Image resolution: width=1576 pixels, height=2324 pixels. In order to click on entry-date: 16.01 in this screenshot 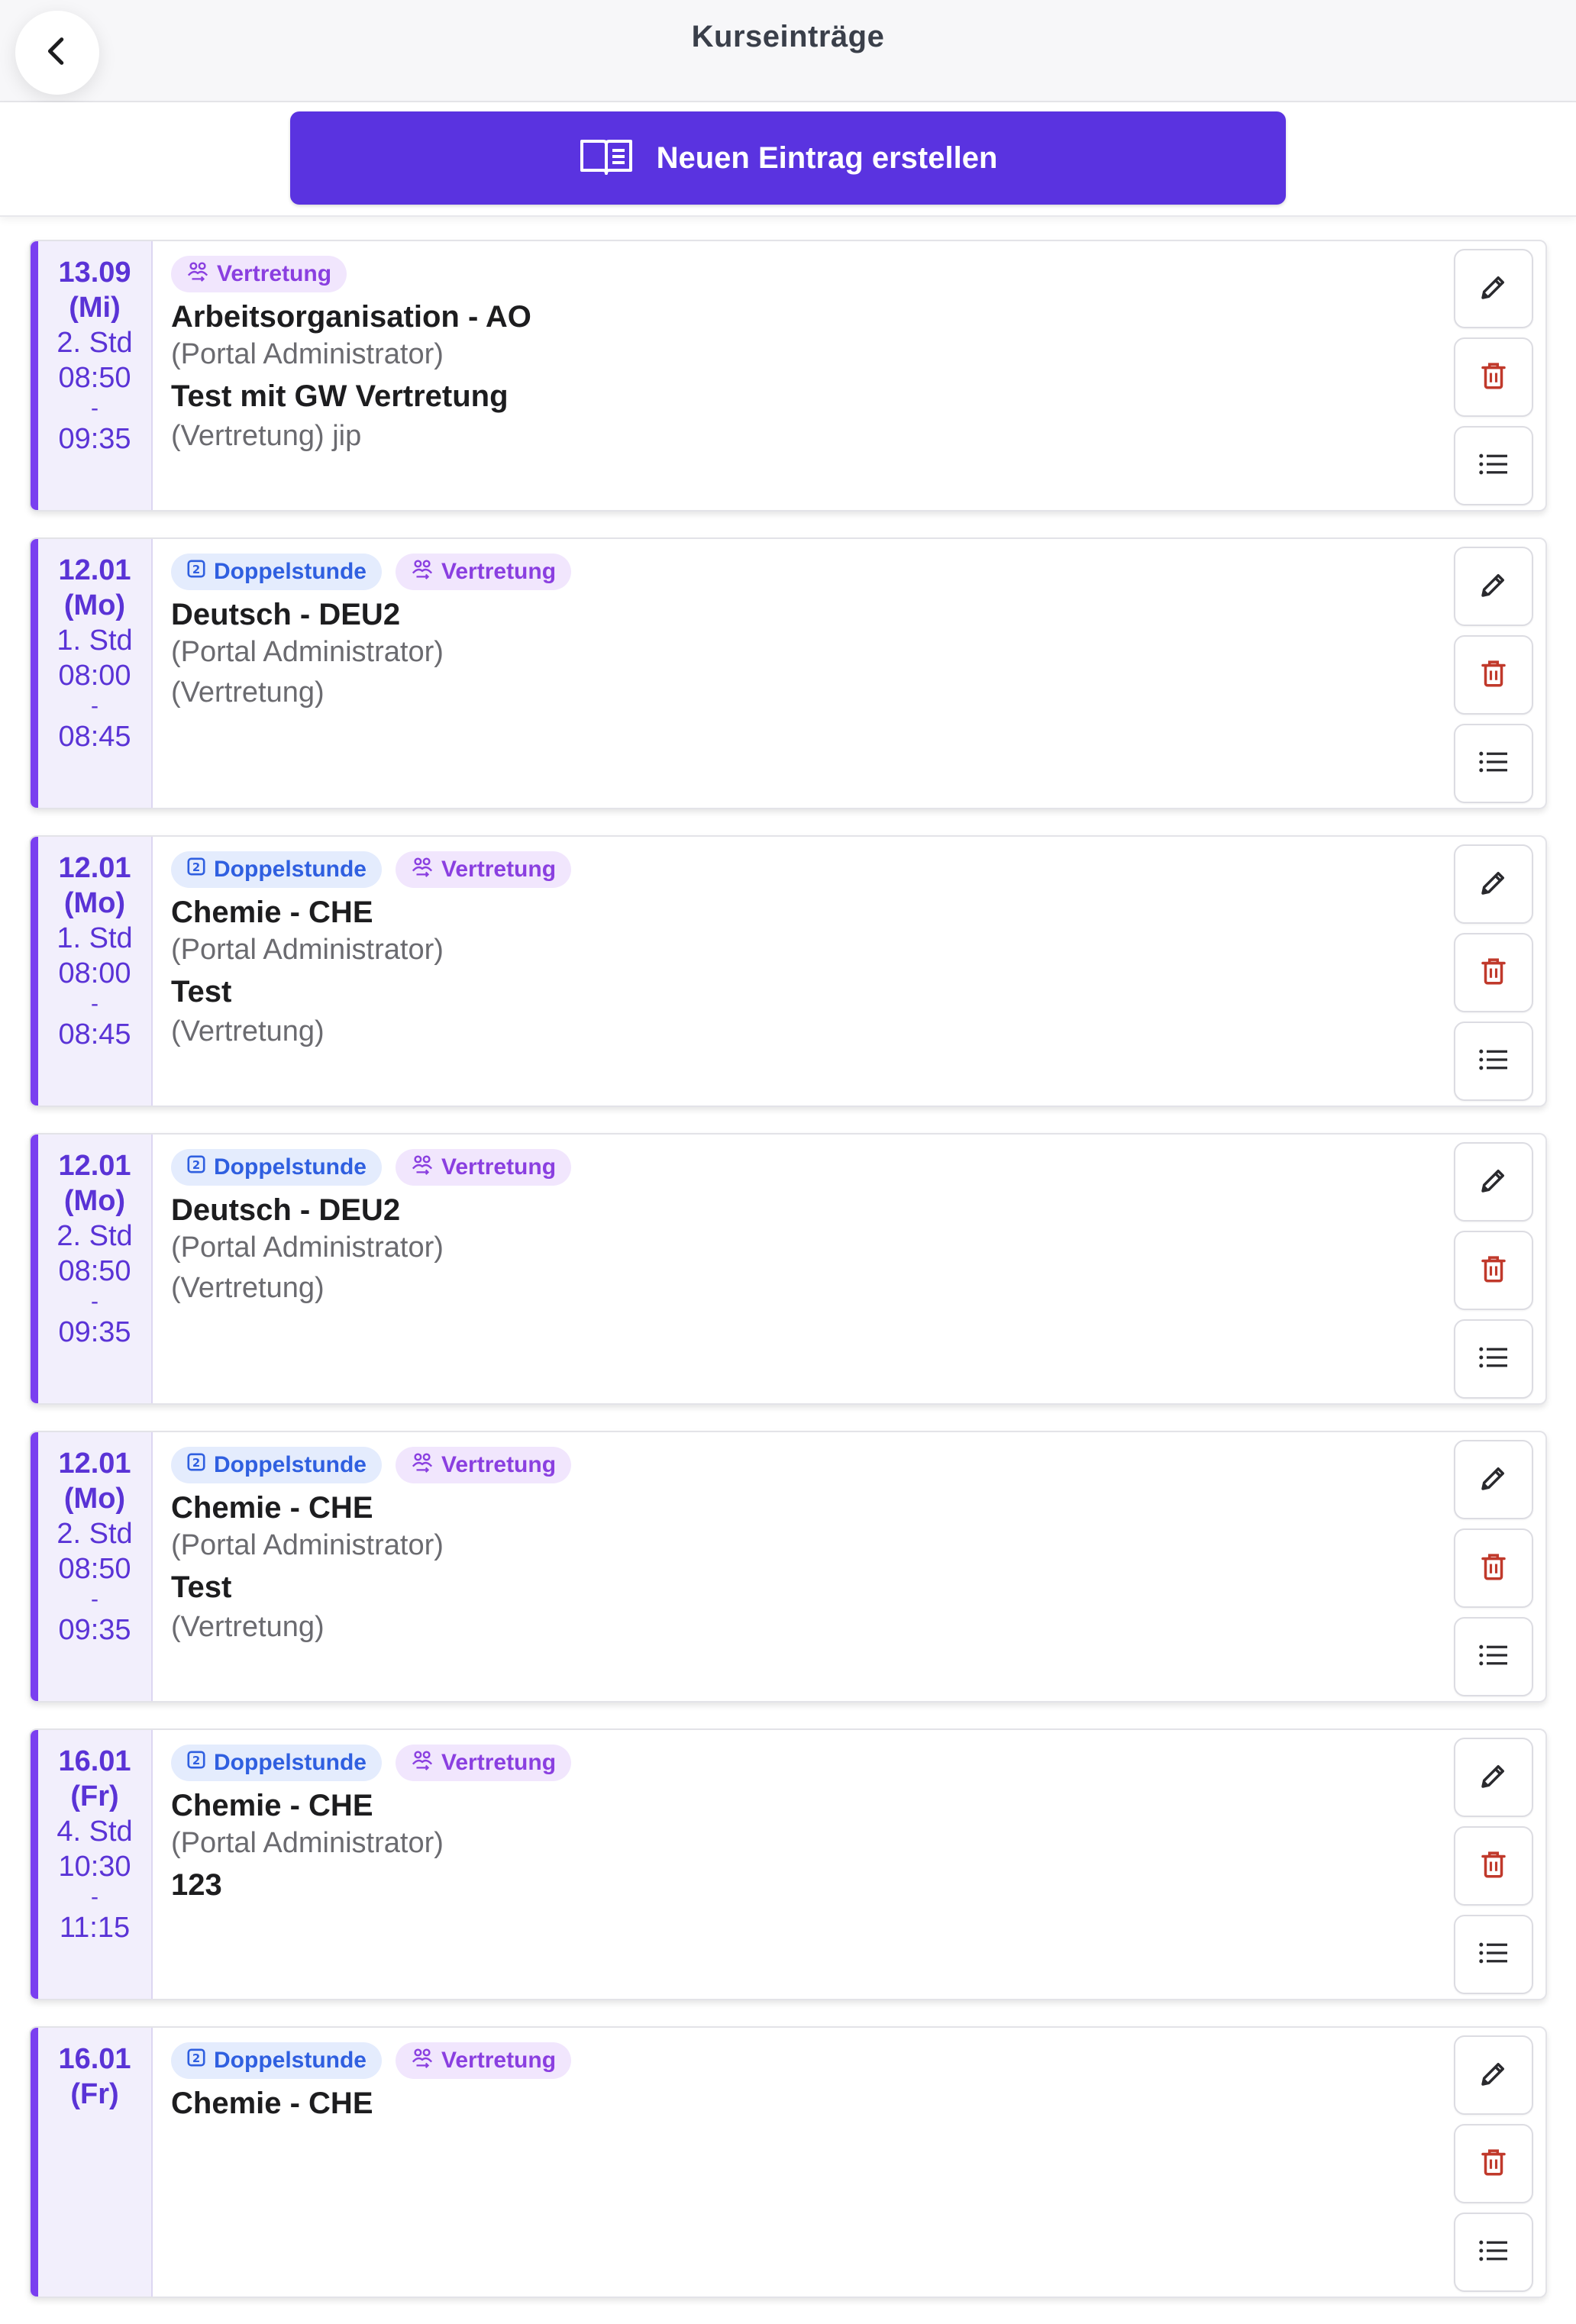, I will do `click(94, 2059)`.